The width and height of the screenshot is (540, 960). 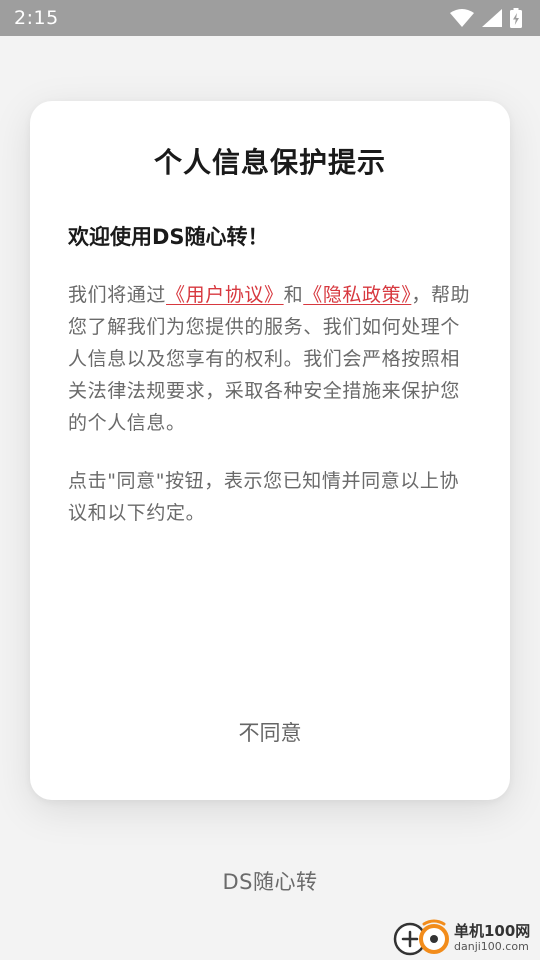 I want to click on user-agreement-link: 《用户协议》, so click(x=225, y=295).